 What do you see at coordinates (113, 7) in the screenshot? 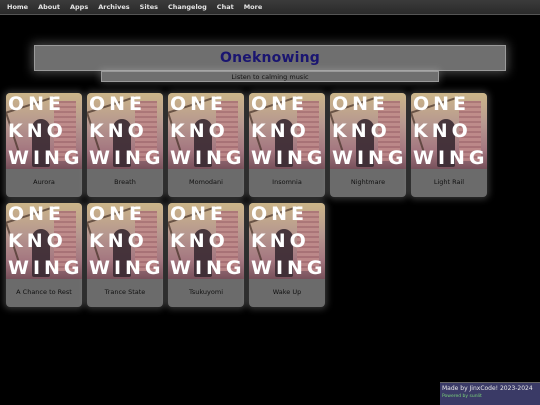
I see `nav-archives-link: Archives` at bounding box center [113, 7].